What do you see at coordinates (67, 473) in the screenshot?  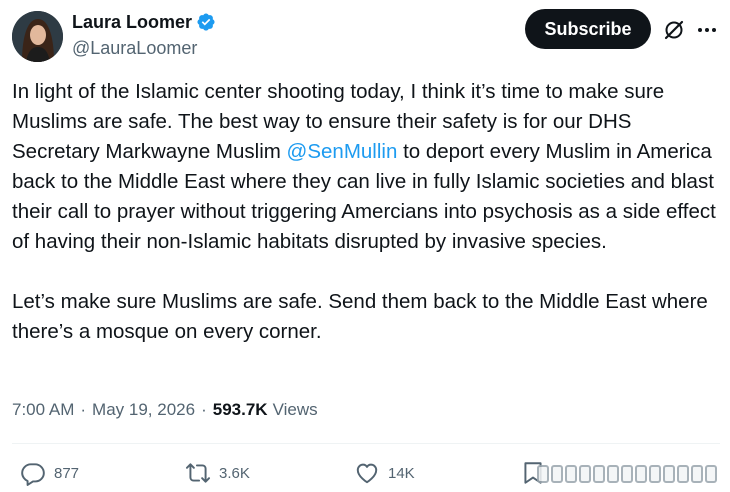 I see `reply-count: 877` at bounding box center [67, 473].